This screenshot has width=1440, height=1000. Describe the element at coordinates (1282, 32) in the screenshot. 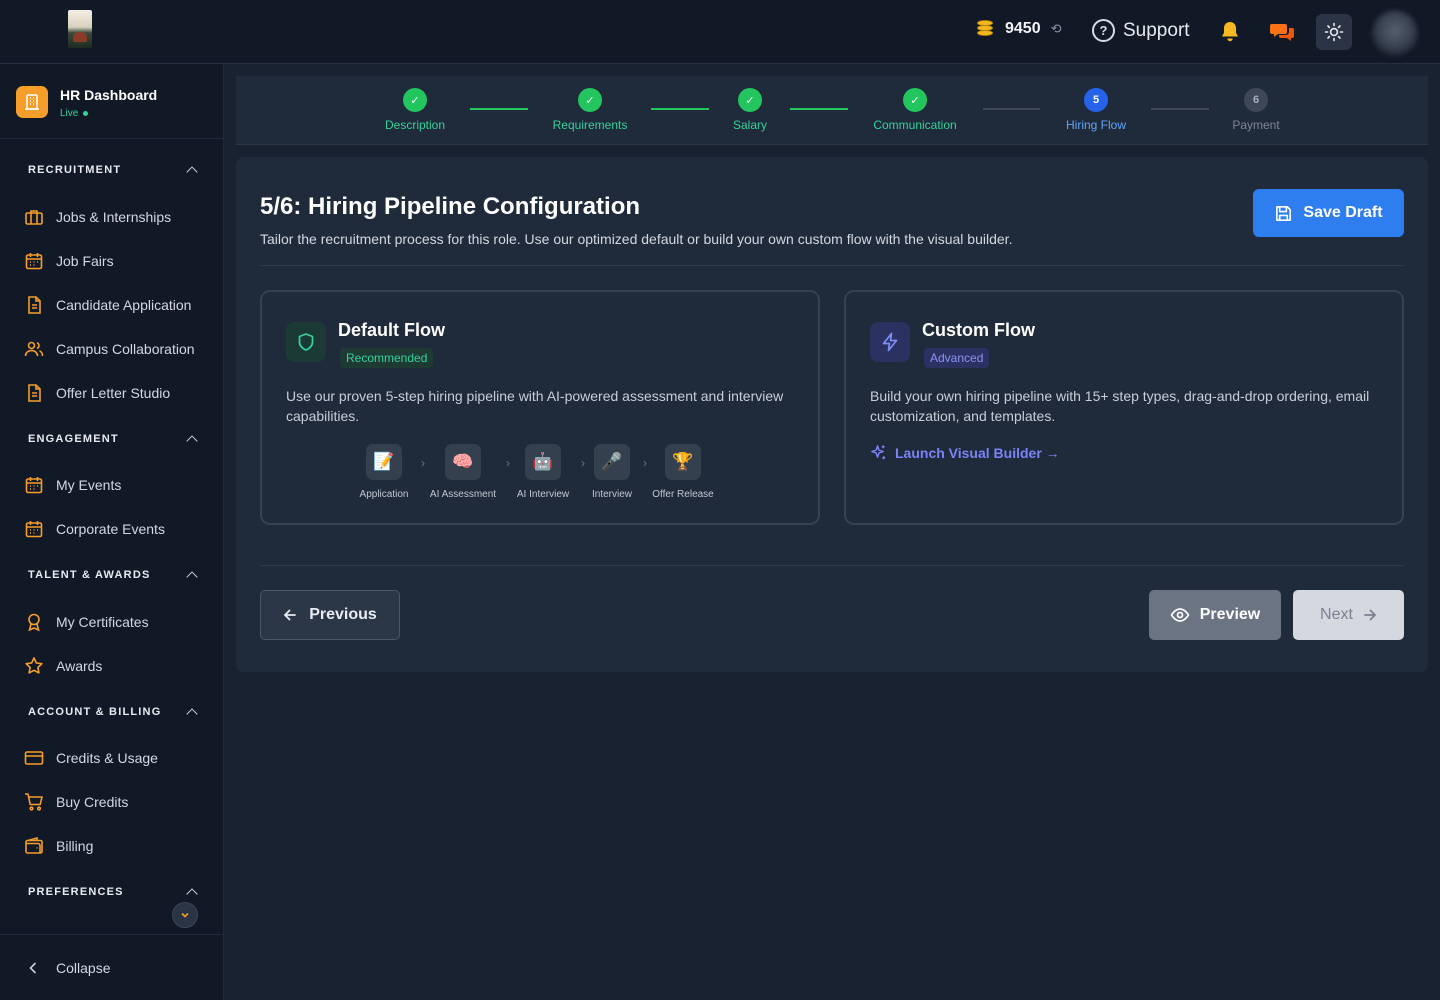

I see `chat-icon` at that location.